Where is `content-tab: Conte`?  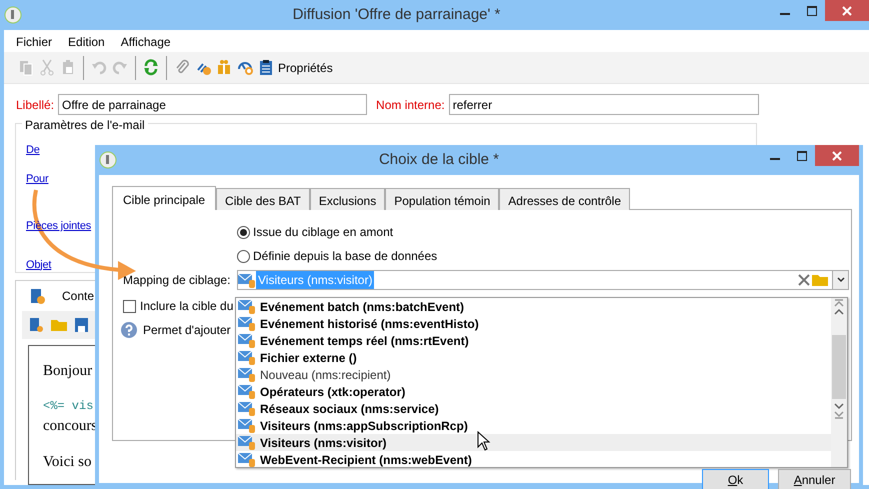
content-tab: Conte is located at coordinates (78, 296).